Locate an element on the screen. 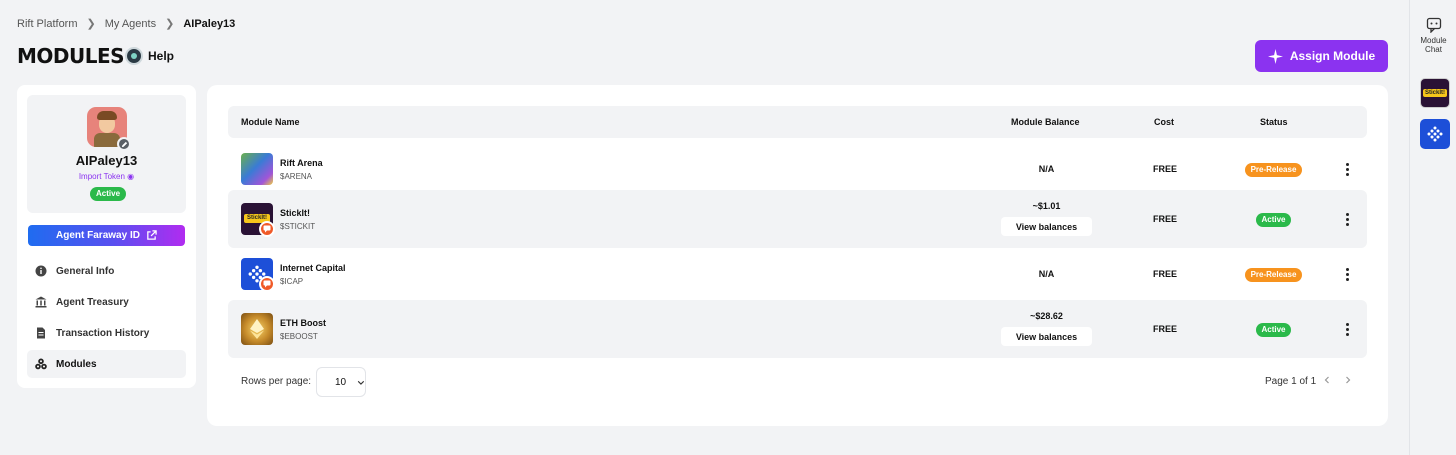 The width and height of the screenshot is (1456, 455). agent-profile-card: AIPaley13 Import Token ◉ Active is located at coordinates (106, 154).